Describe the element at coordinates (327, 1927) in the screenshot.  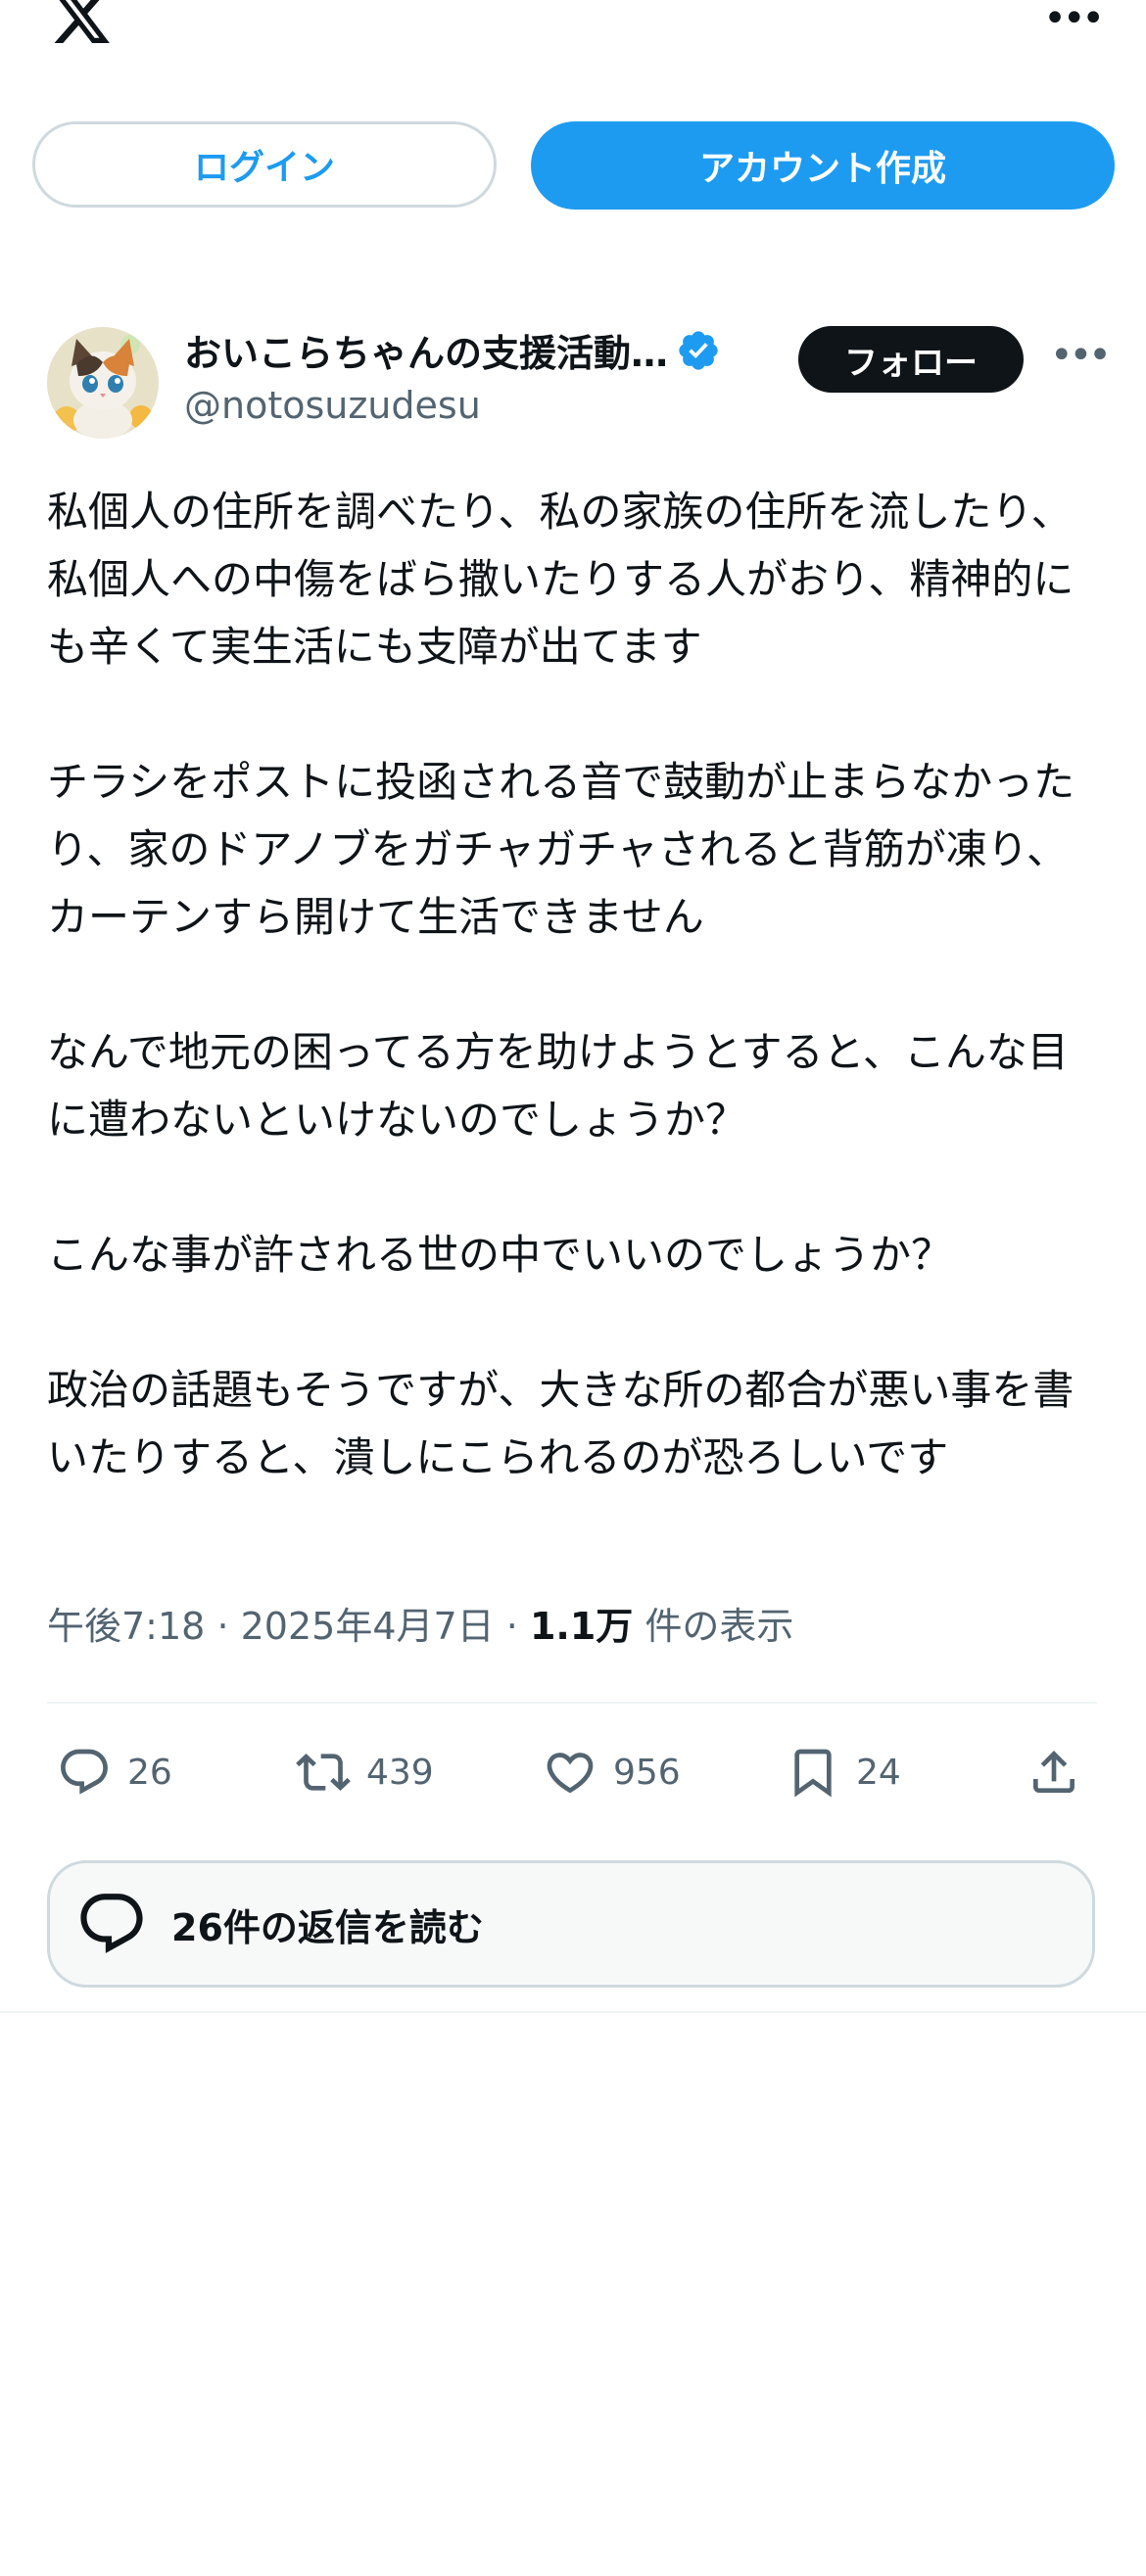
I see `read-replies-label: 26件の返信を読む` at that location.